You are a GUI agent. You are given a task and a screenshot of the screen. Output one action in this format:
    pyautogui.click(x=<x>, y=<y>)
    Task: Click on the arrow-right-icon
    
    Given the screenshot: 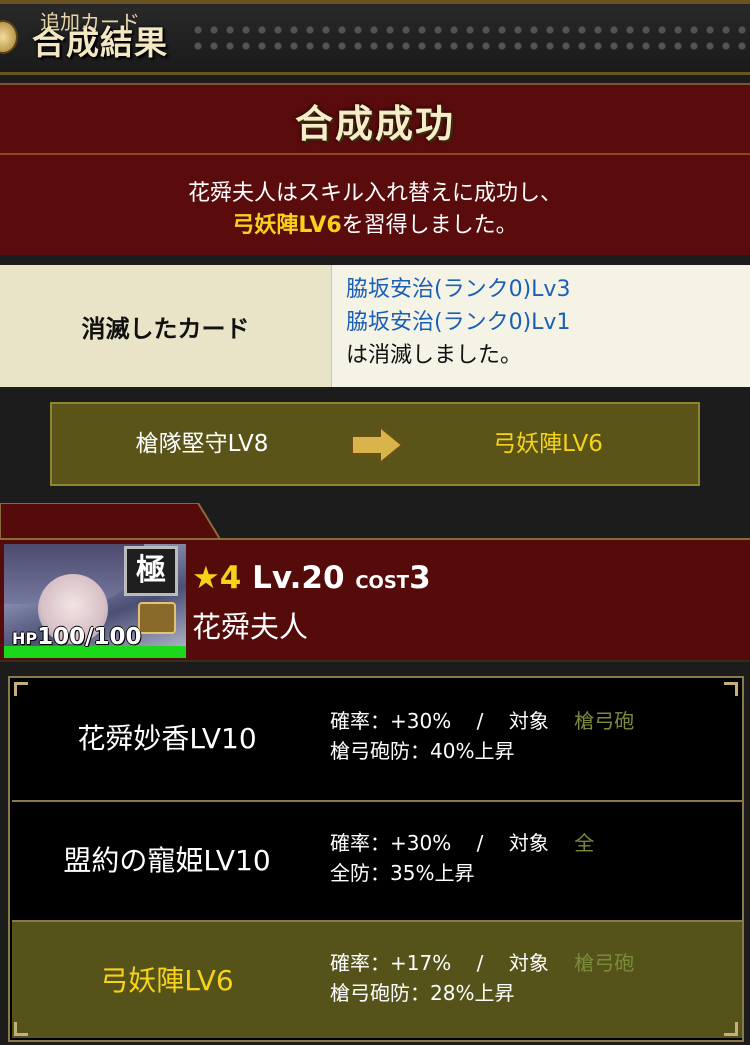 What is the action you would take?
    pyautogui.click(x=377, y=445)
    